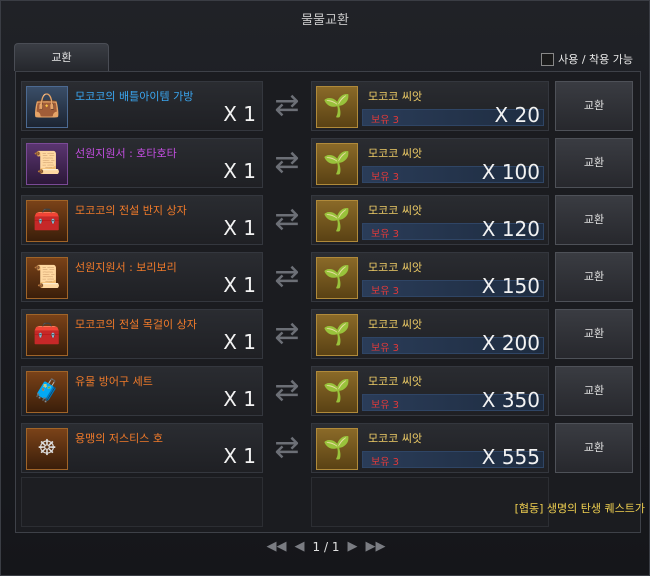 This screenshot has height=576, width=650. Describe the element at coordinates (114, 381) in the screenshot. I see `give-item-name: 유물 방어구 세트` at that location.